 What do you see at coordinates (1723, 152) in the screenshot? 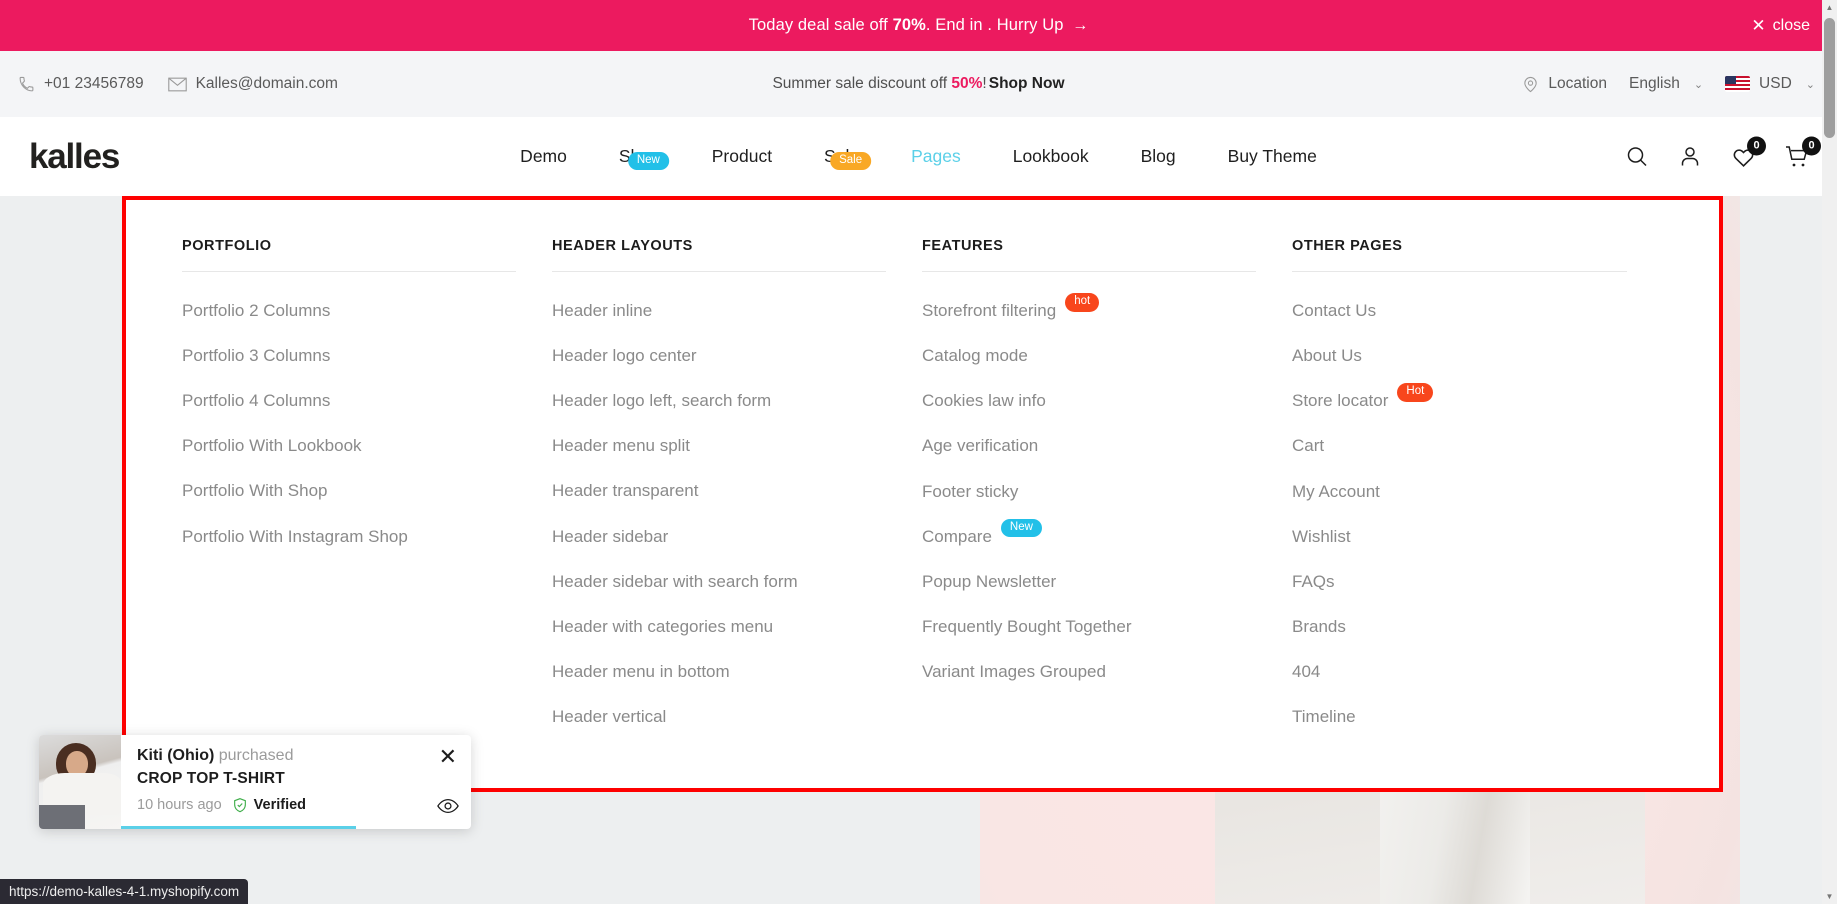
I see `header-icon-group: 0 0` at bounding box center [1723, 152].